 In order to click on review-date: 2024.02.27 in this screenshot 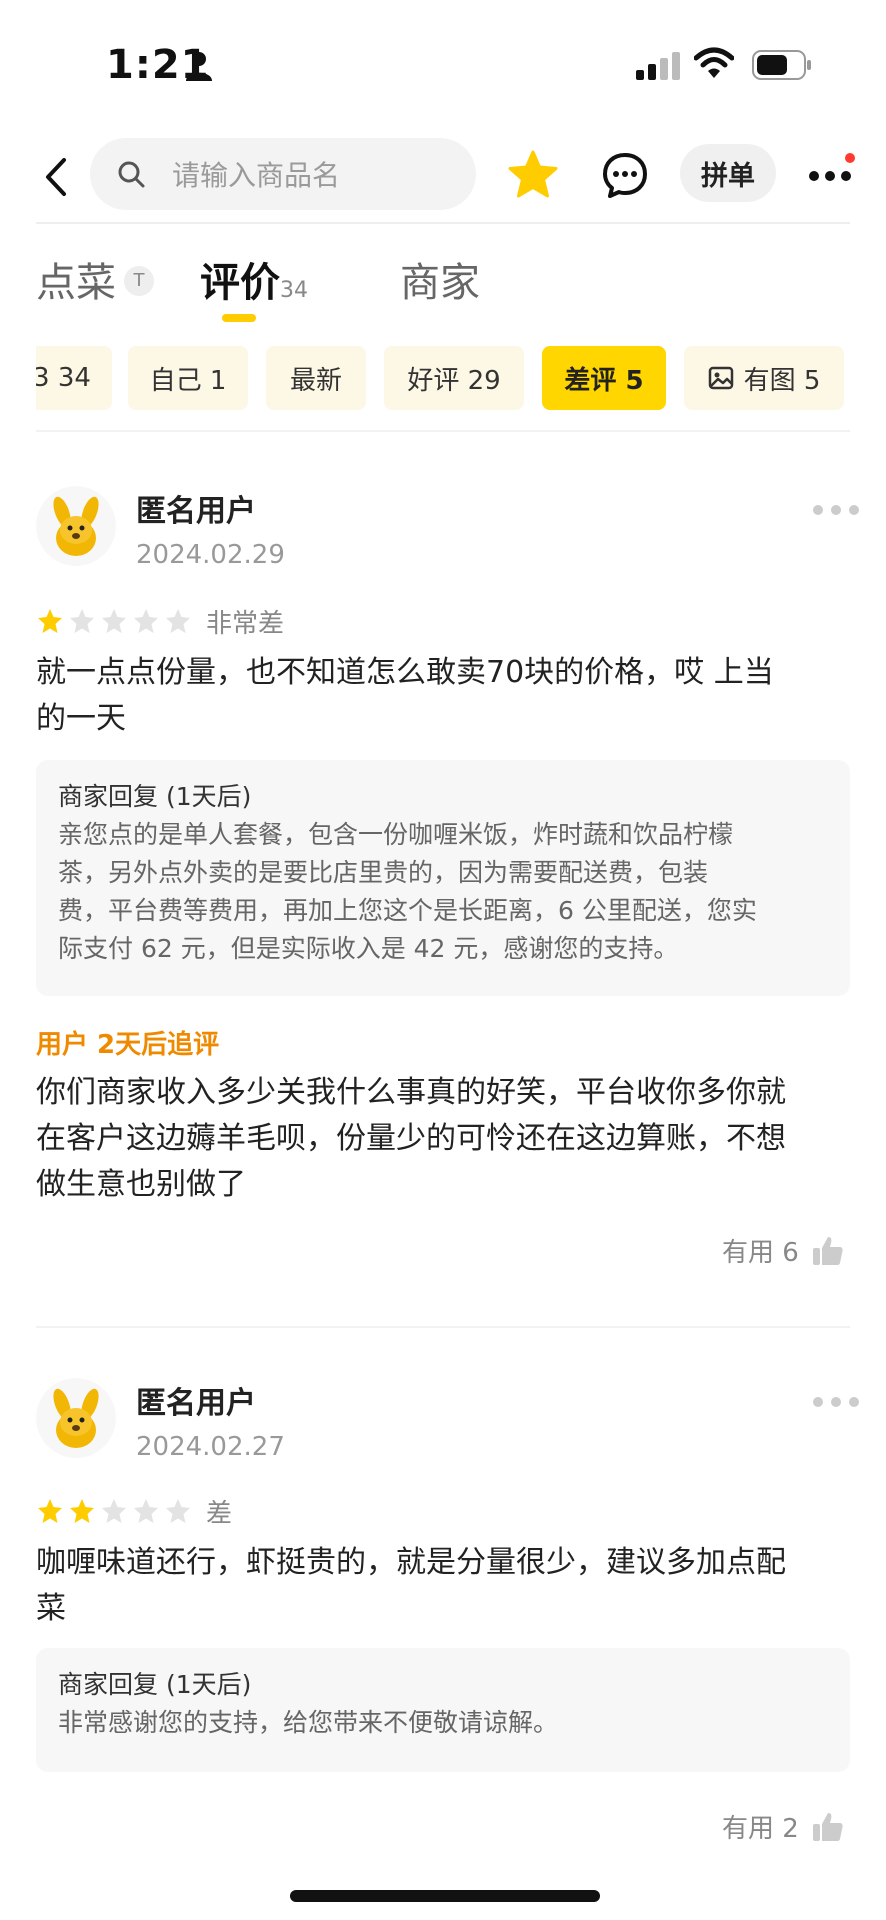, I will do `click(210, 1447)`.